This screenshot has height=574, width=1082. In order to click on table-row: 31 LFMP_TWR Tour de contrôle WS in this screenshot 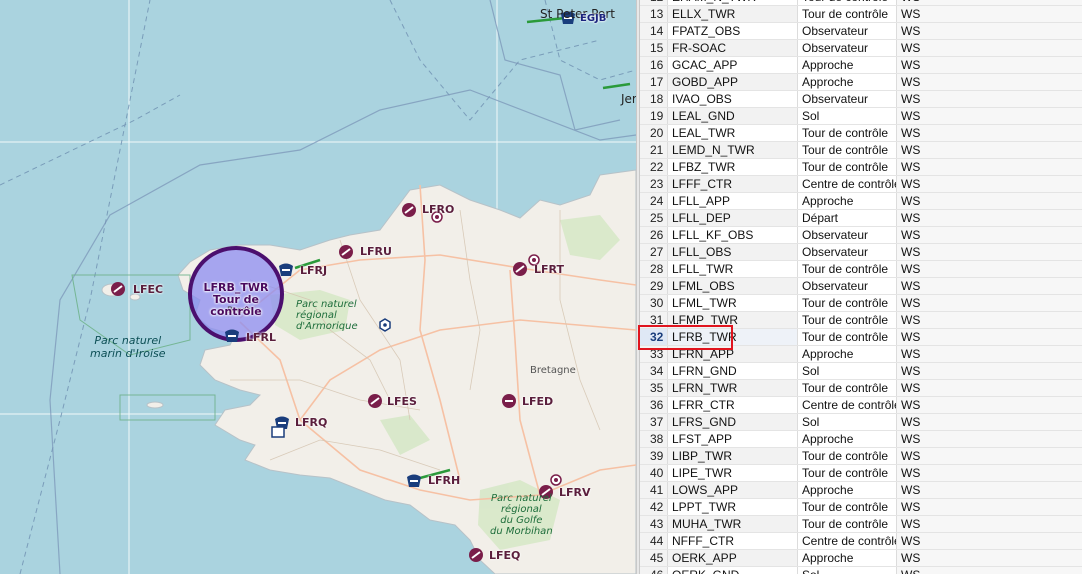, I will do `click(861, 320)`.